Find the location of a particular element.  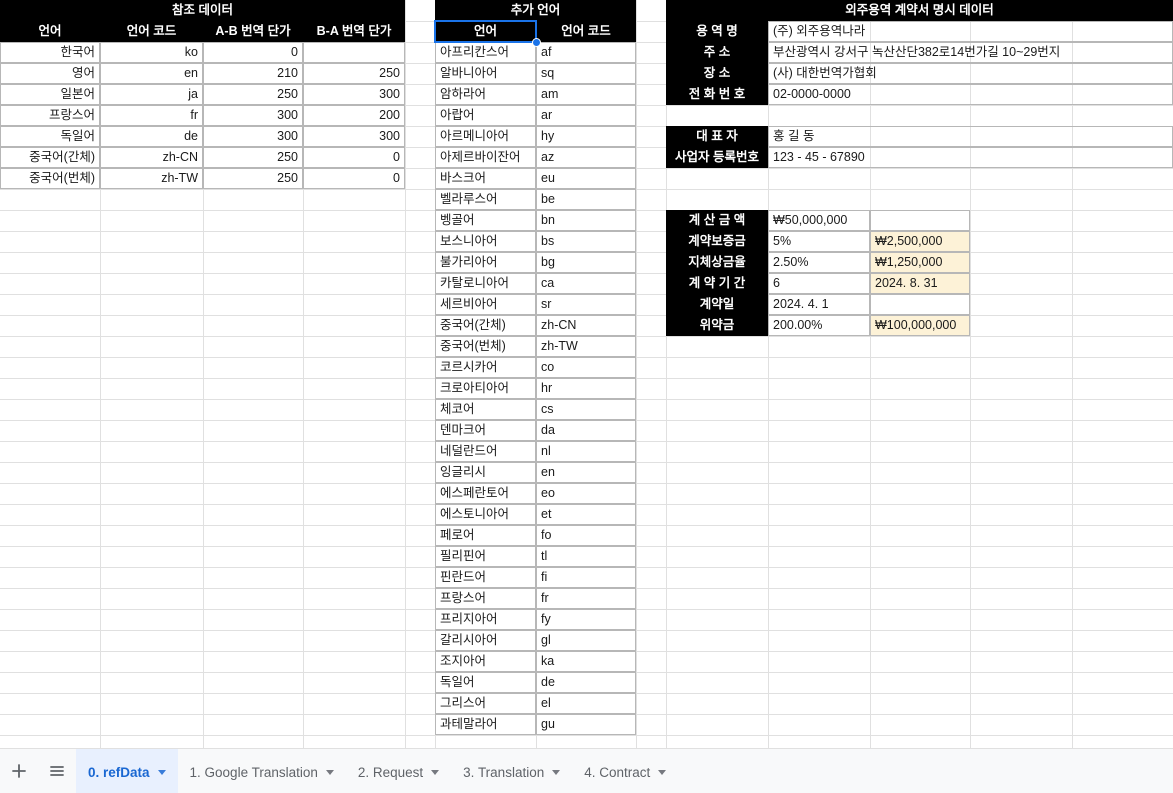

extra-row-language: 중국어(간체) is located at coordinates (485, 325).